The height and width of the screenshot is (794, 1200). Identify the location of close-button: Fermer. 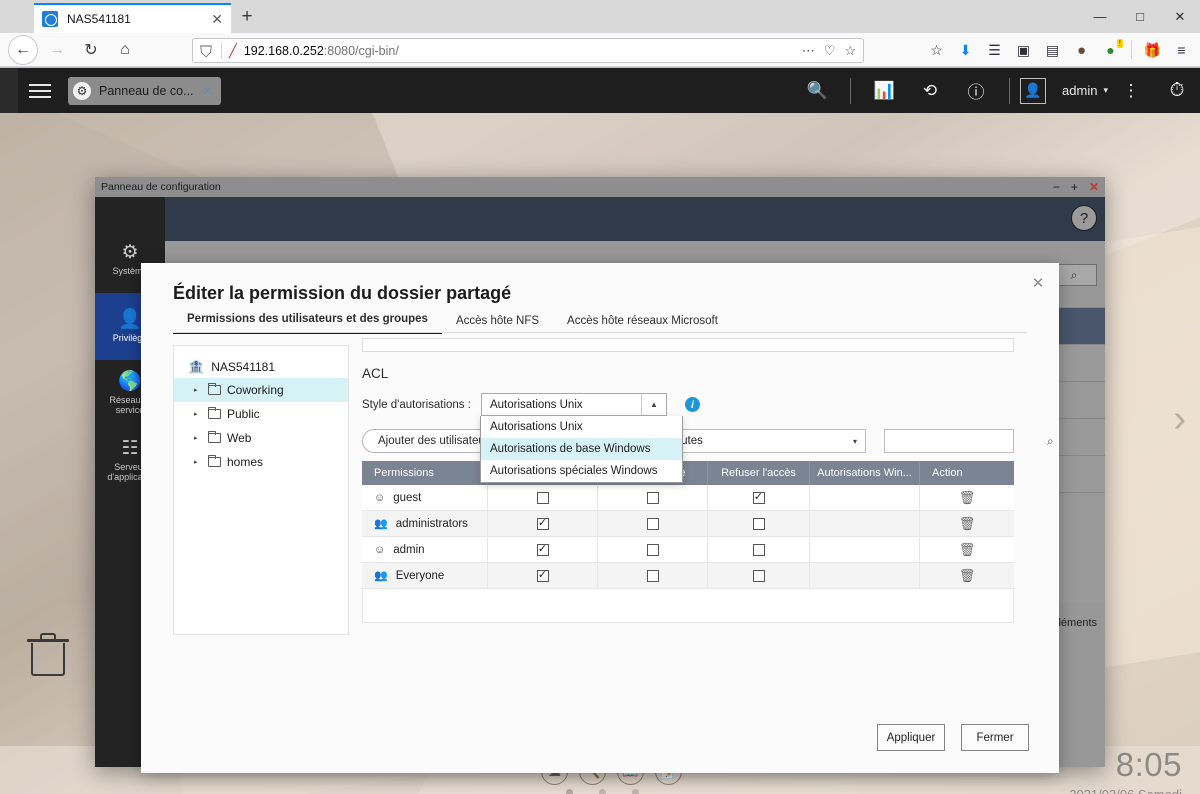
(995, 737).